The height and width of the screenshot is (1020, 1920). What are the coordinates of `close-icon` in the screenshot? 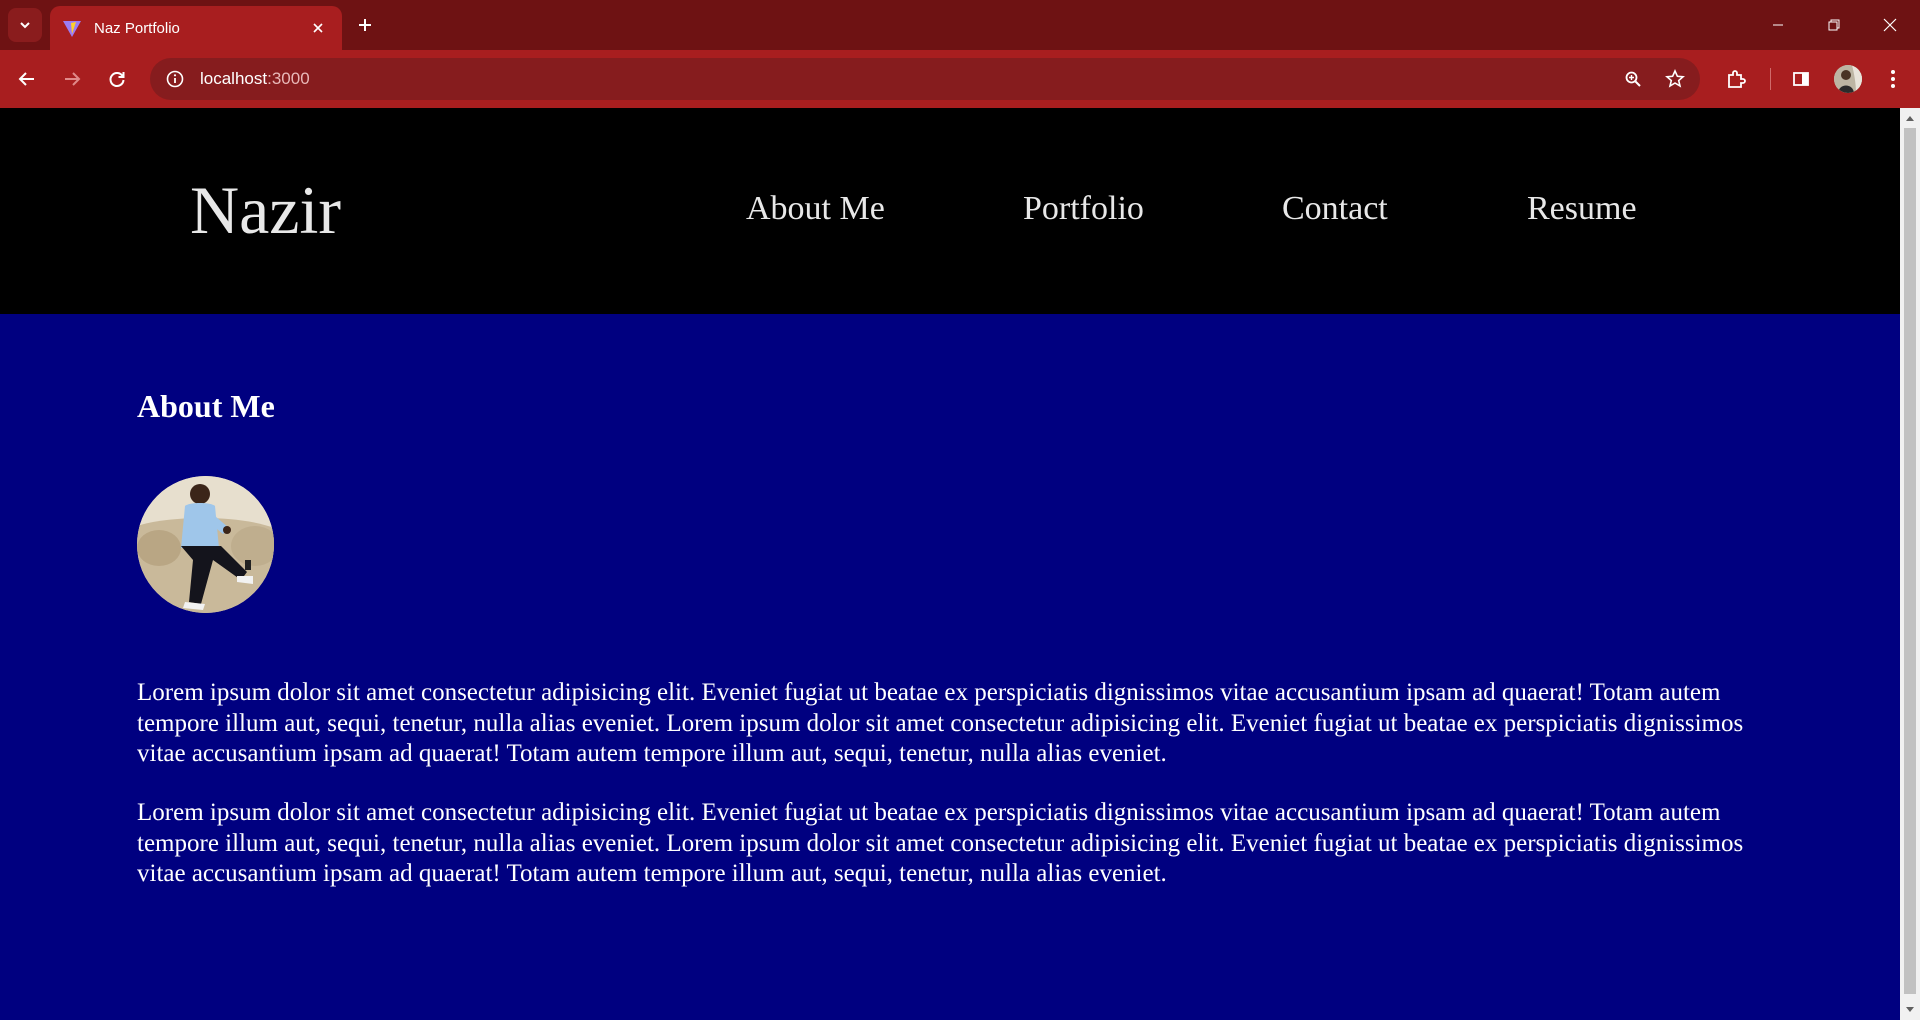 It's located at (318, 28).